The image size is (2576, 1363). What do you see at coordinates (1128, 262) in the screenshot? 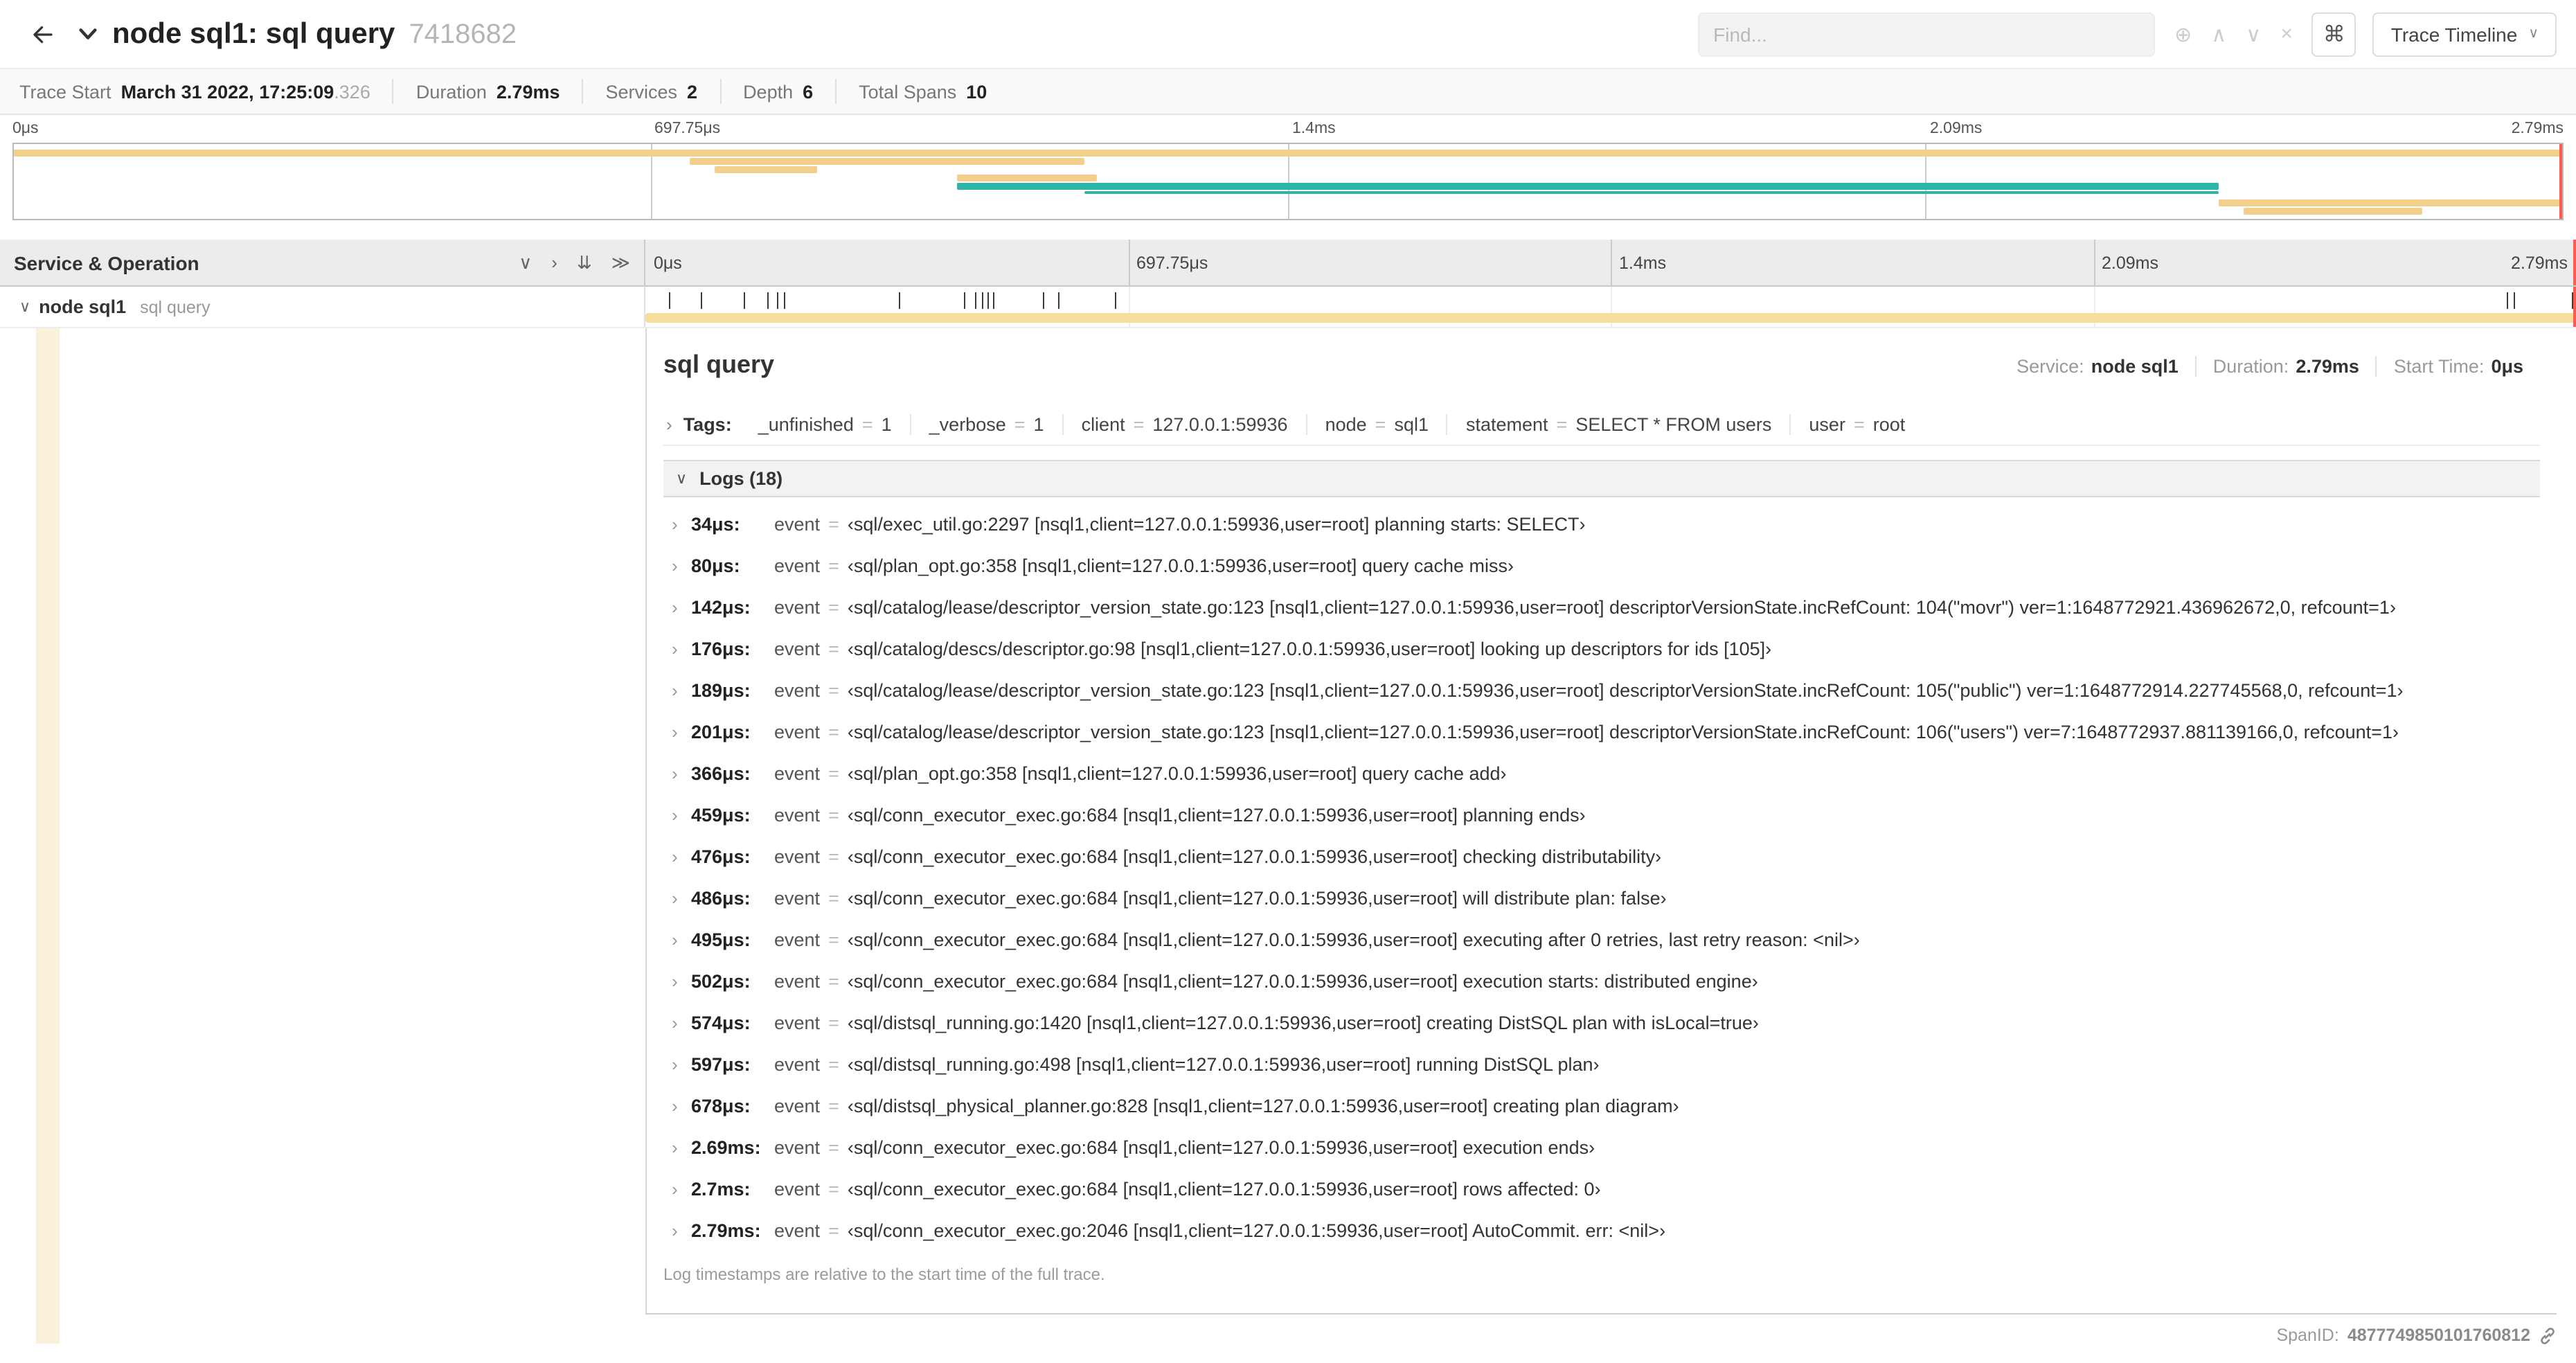
I see `ruler-divider` at bounding box center [1128, 262].